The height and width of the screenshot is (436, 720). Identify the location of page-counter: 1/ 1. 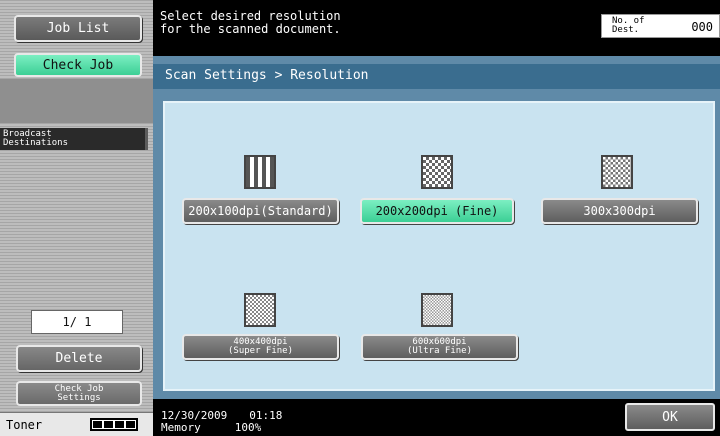
(77, 322).